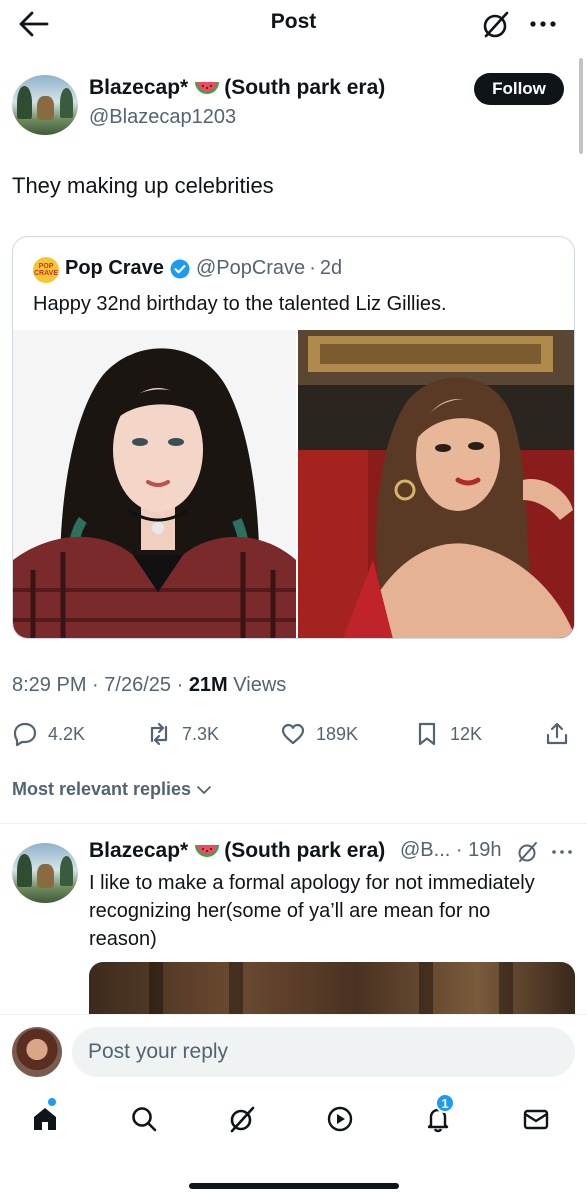 Image resolution: width=587 pixels, height=1200 pixels. What do you see at coordinates (581, 106) in the screenshot?
I see `scrollbar` at bounding box center [581, 106].